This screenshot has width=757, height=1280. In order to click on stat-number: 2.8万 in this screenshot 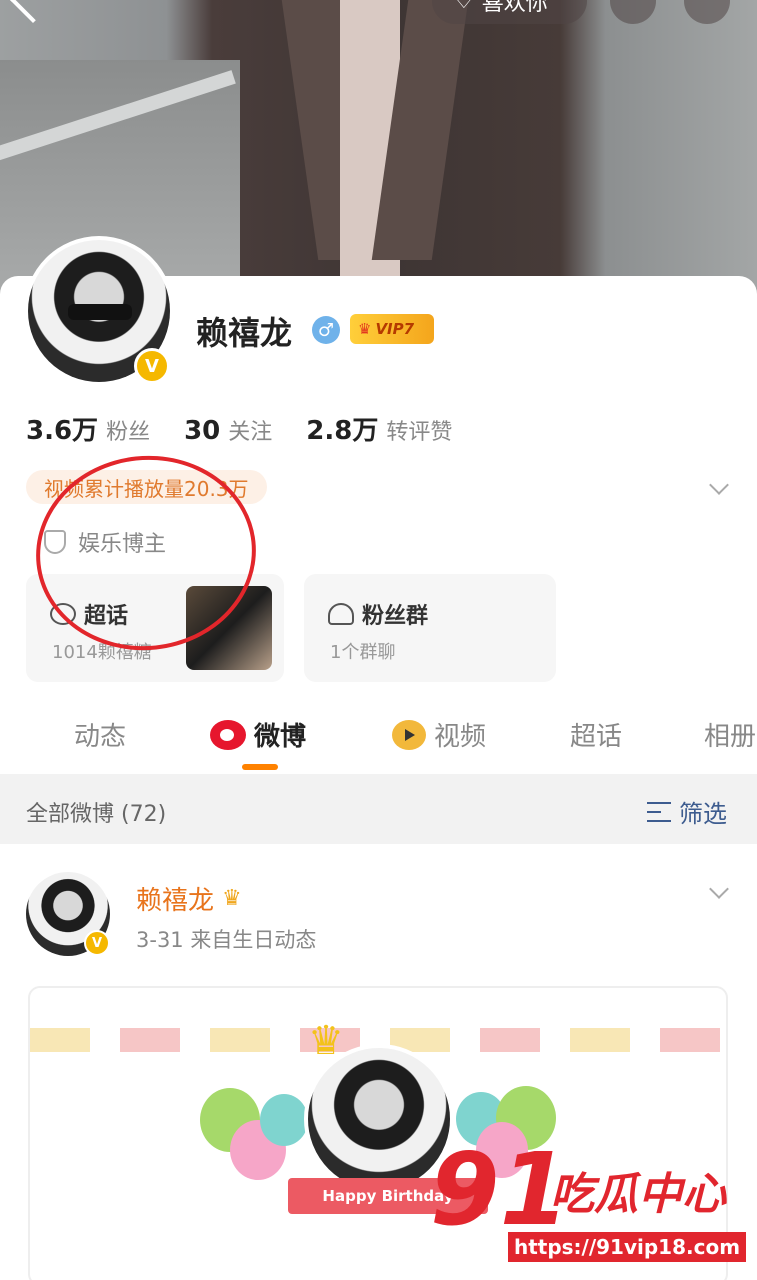, I will do `click(342, 431)`.